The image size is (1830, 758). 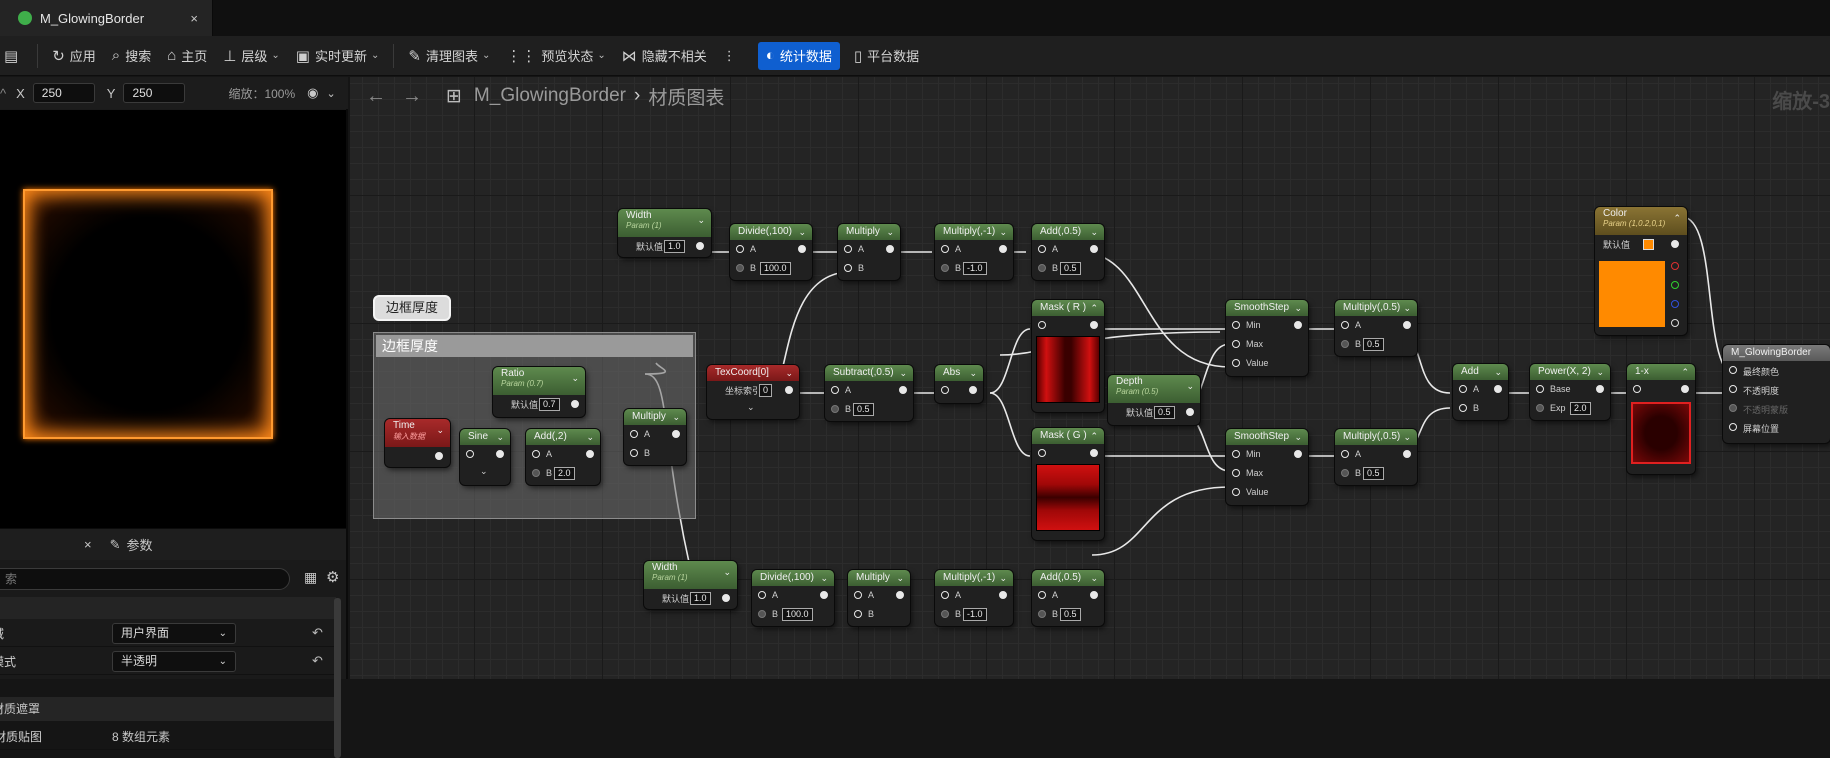 I want to click on node-color-param: Color Param (1,0.2,0,1) ⌃ 默认值, so click(x=1641, y=271).